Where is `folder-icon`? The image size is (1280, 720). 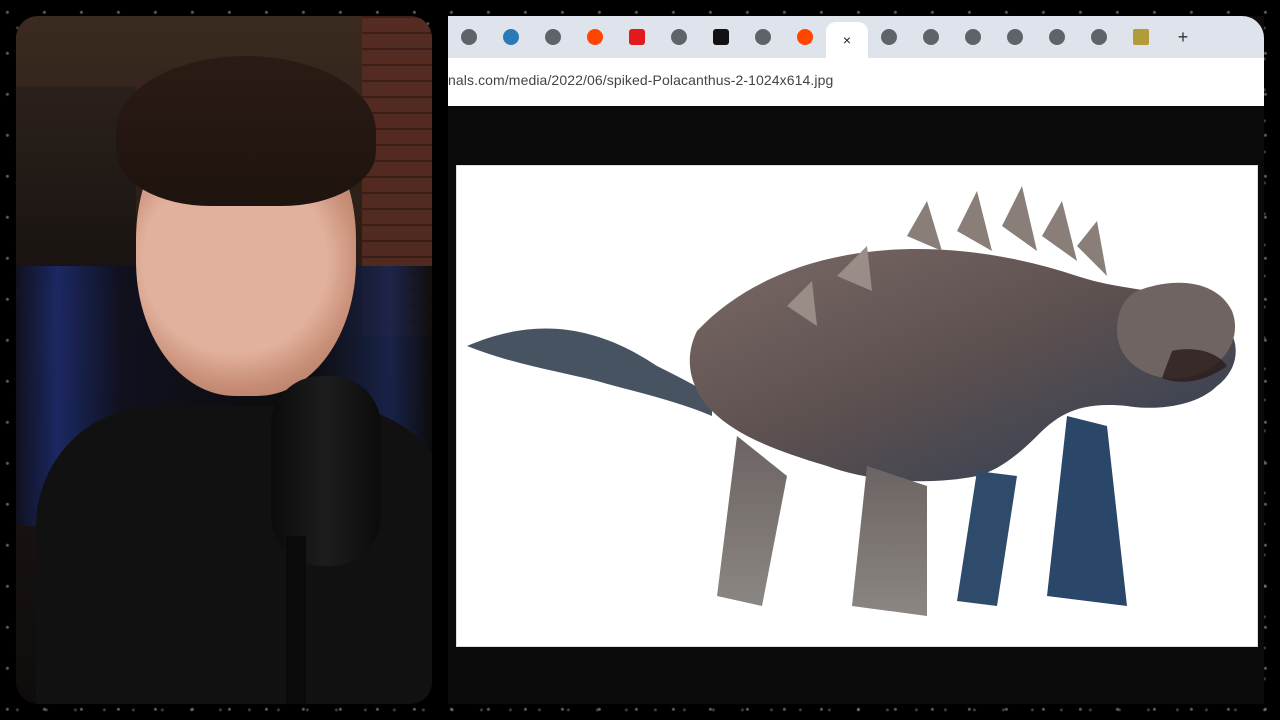
folder-icon is located at coordinates (1141, 37).